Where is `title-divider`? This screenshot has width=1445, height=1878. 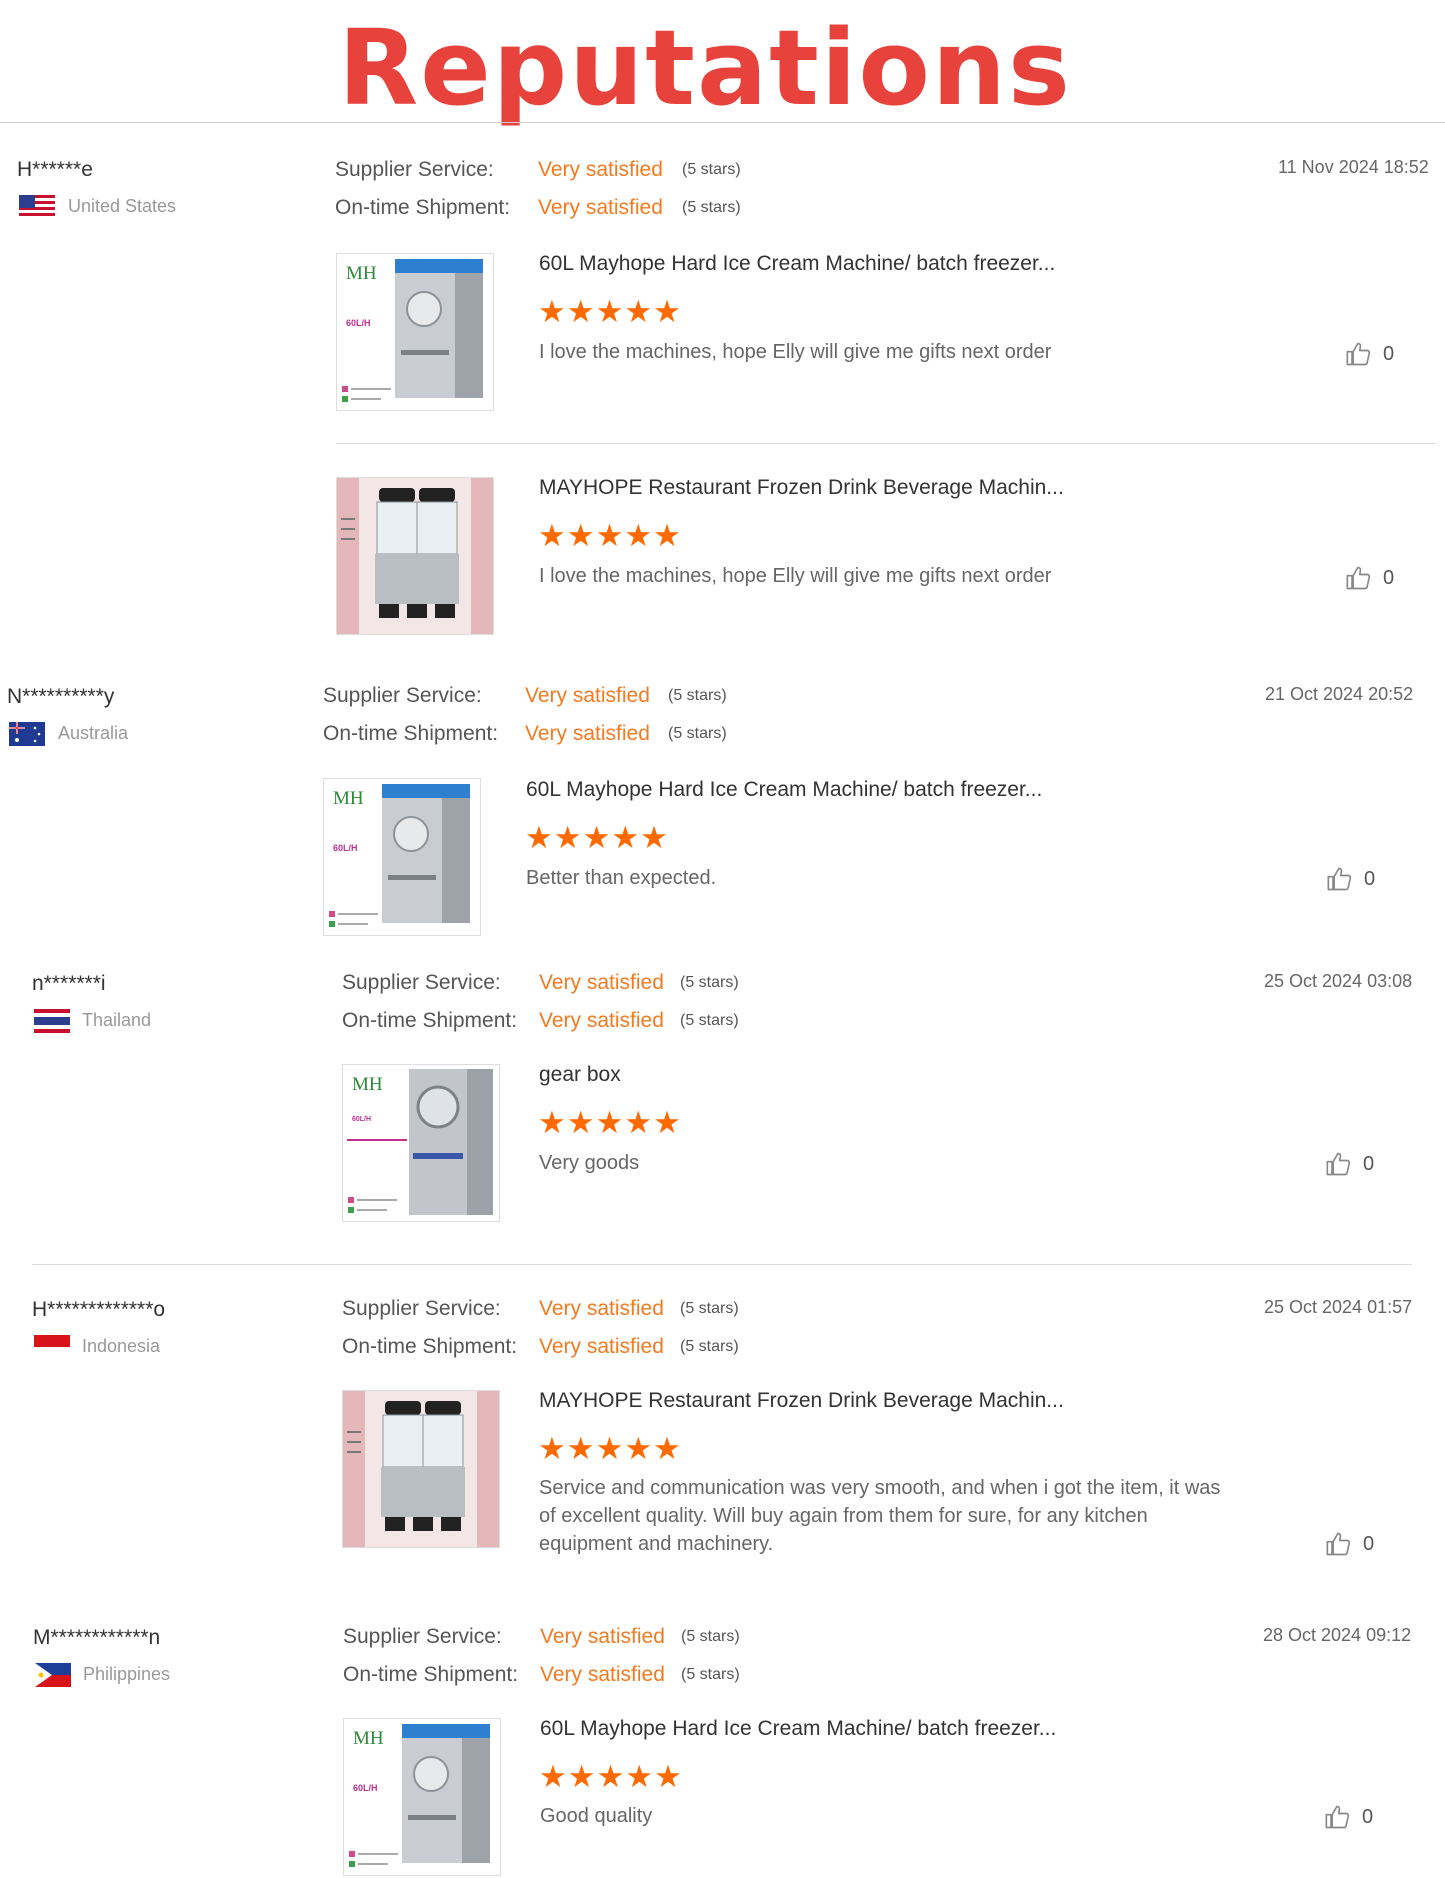 title-divider is located at coordinates (722, 122).